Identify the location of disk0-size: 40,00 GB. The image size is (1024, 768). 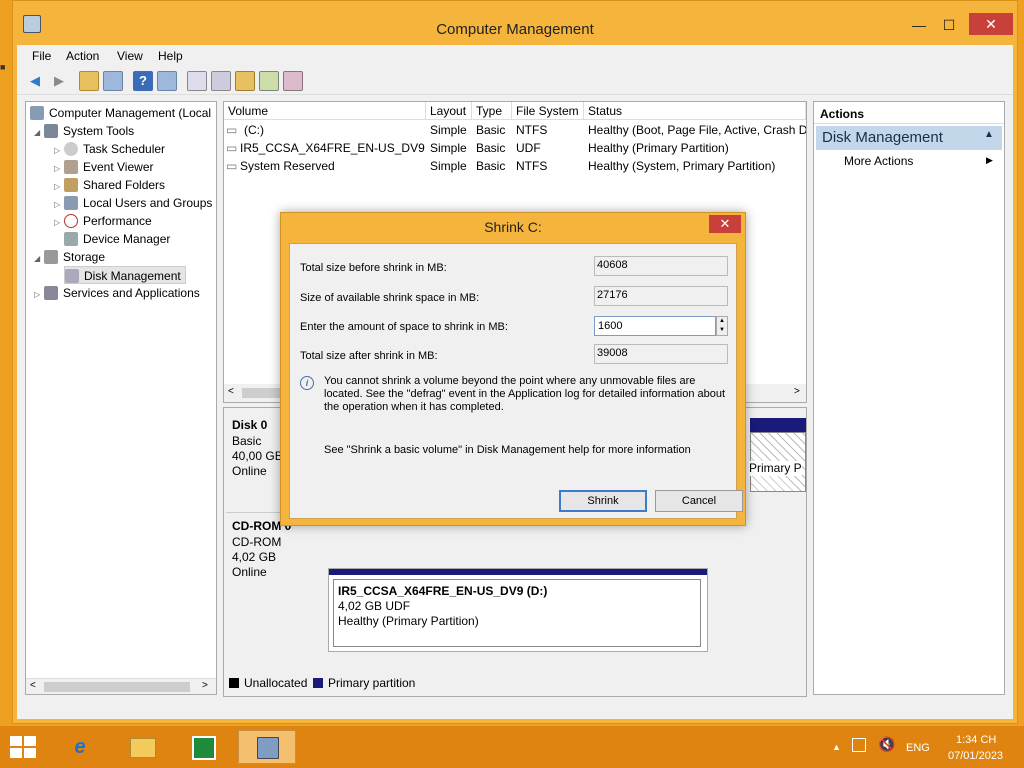
(257, 456).